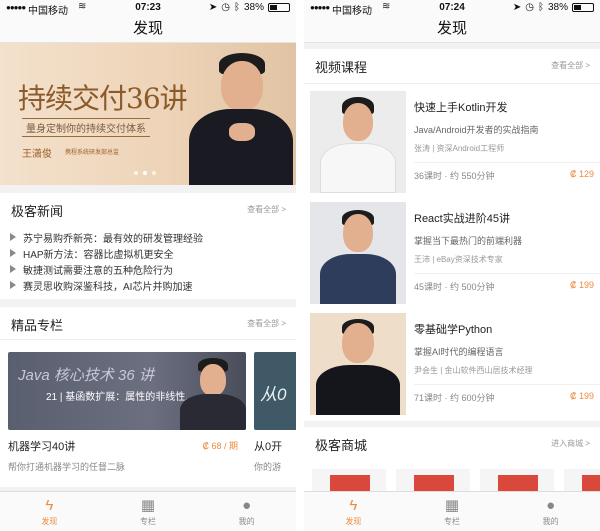  I want to click on course-meta: 45课时 · 约 500分钟, so click(454, 287).